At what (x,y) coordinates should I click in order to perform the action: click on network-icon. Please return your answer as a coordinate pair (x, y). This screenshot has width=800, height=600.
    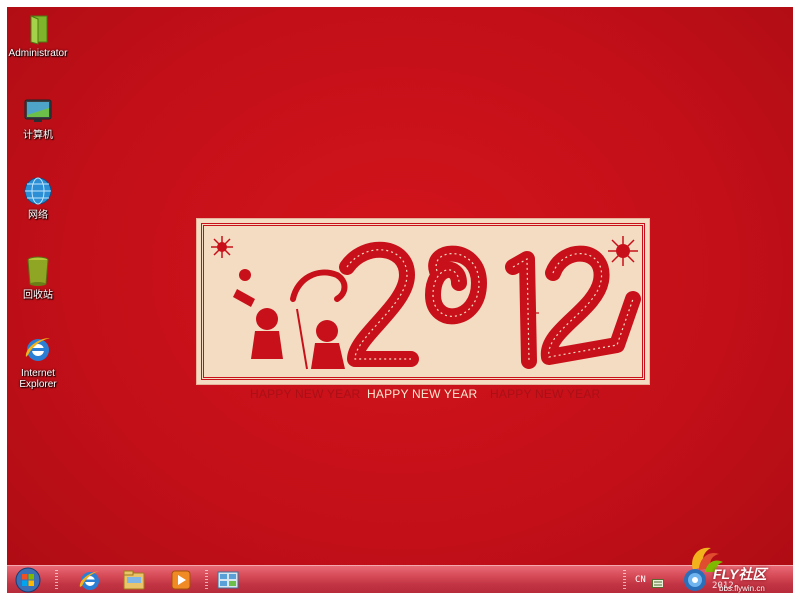
    Looking at the image, I should click on (38, 191).